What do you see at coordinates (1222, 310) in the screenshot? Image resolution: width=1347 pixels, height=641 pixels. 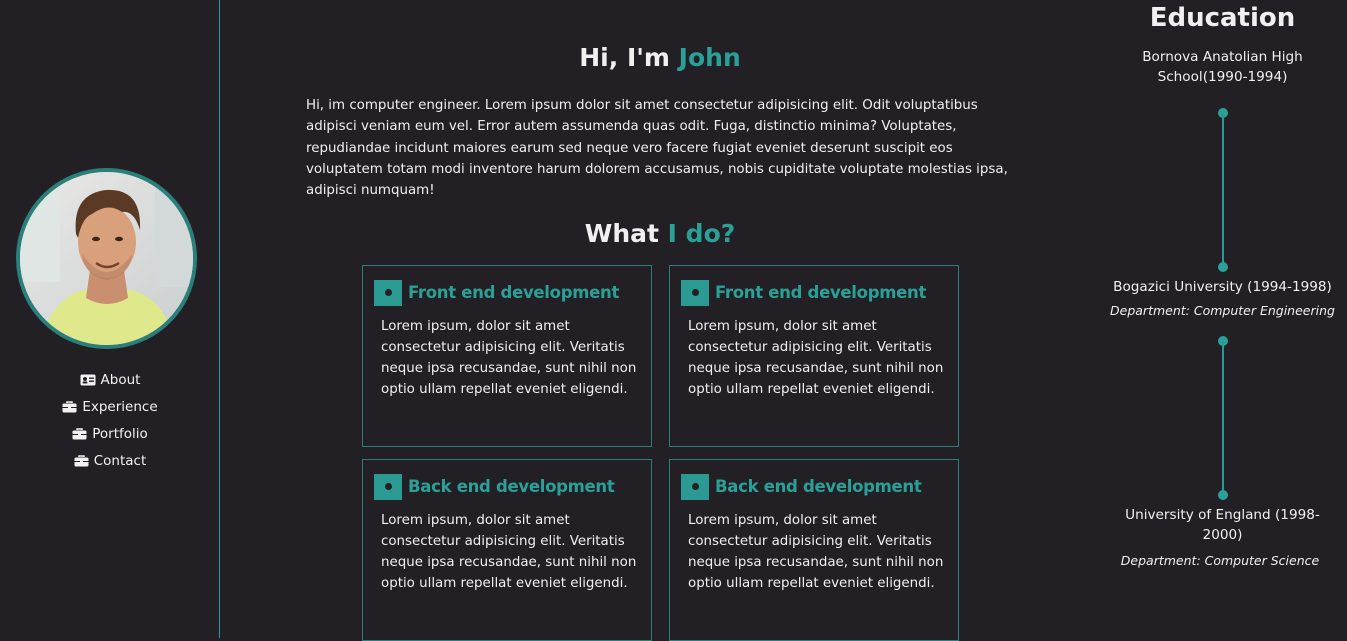 I see `education-item-department: Department: Computer Engineering` at bounding box center [1222, 310].